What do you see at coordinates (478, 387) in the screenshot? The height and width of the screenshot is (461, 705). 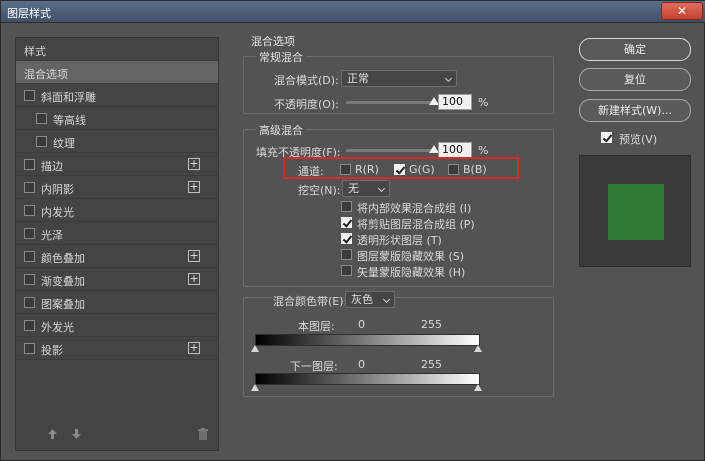 I see `underlying-layer-white-thumb` at bounding box center [478, 387].